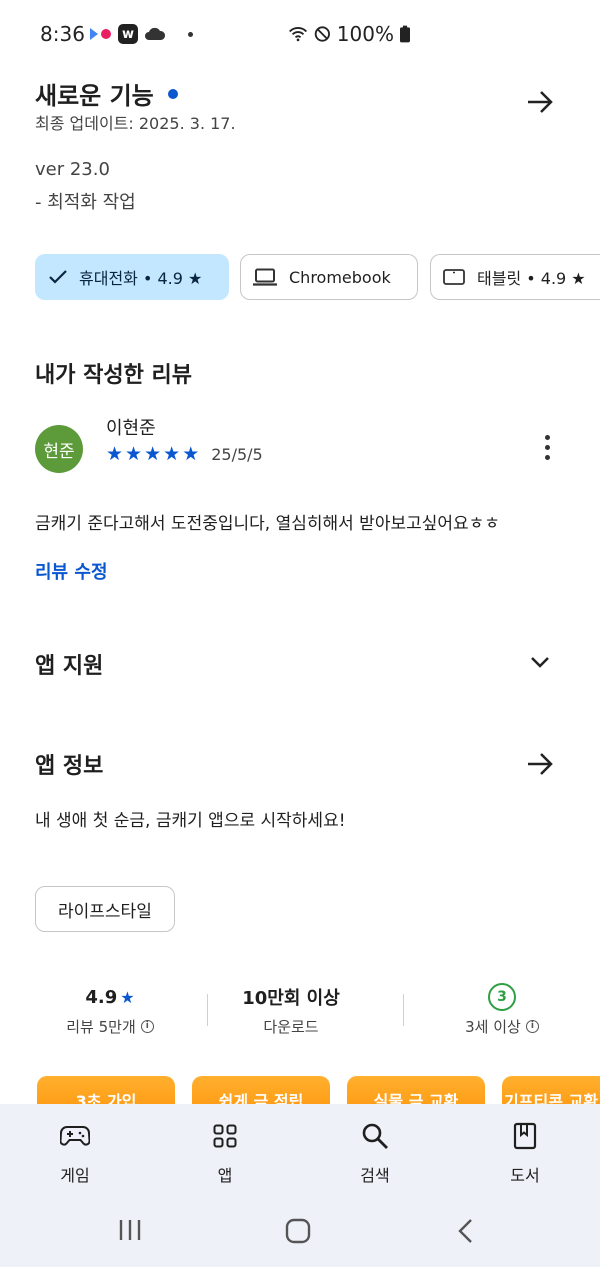 This screenshot has width=600, height=1267. I want to click on version-text: ver 23.0, so click(72, 169).